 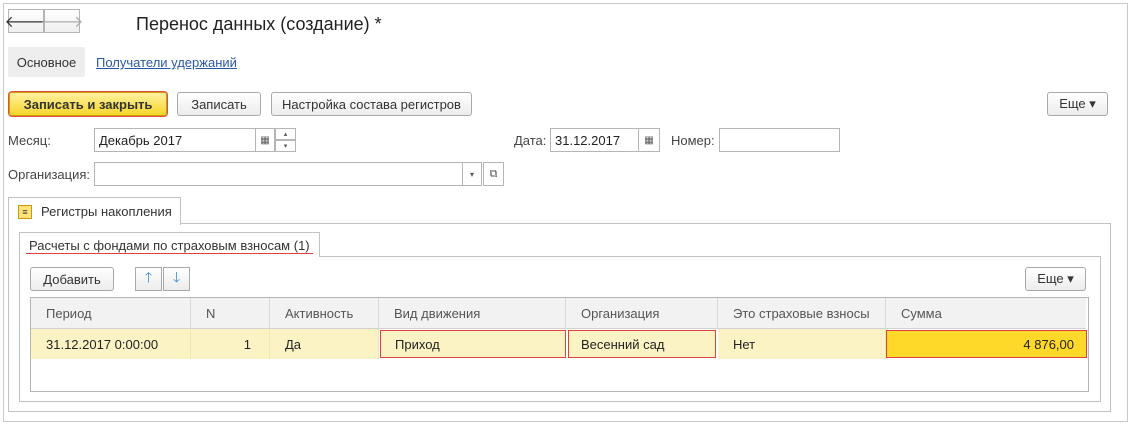 I want to click on page-title: Перенос данных (создание) *, so click(x=259, y=24).